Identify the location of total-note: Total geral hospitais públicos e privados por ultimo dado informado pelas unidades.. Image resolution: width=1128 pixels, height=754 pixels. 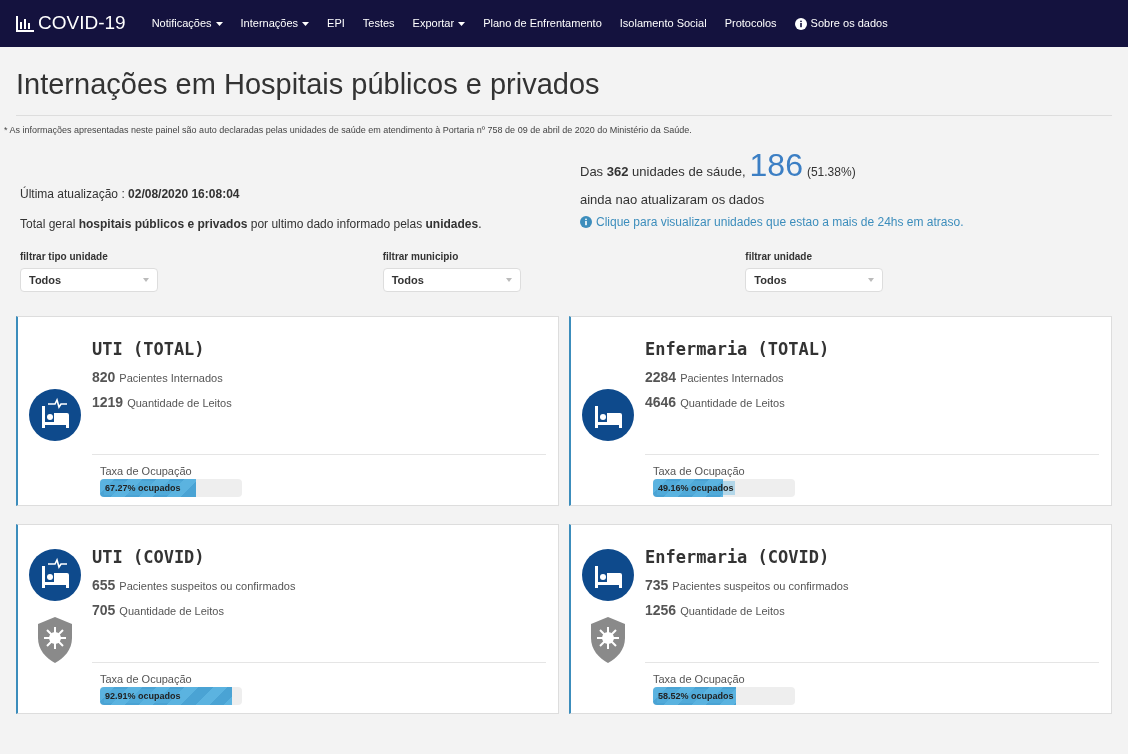
(251, 224).